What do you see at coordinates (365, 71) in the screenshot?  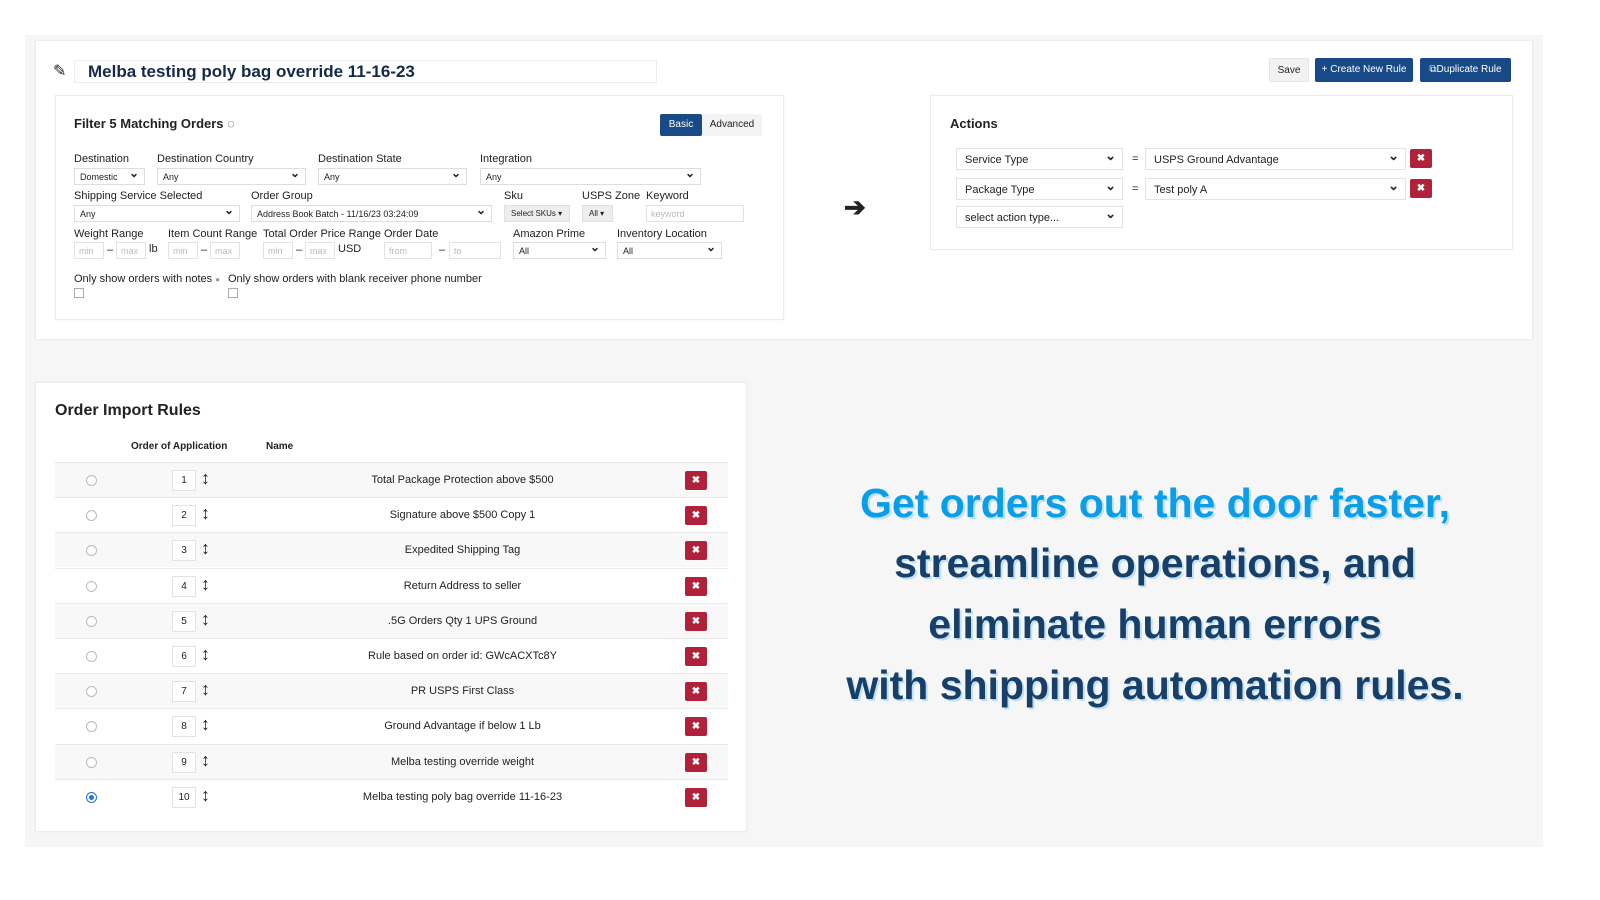 I see `rule-title-input: Melba testing poly bag override 11-16-23` at bounding box center [365, 71].